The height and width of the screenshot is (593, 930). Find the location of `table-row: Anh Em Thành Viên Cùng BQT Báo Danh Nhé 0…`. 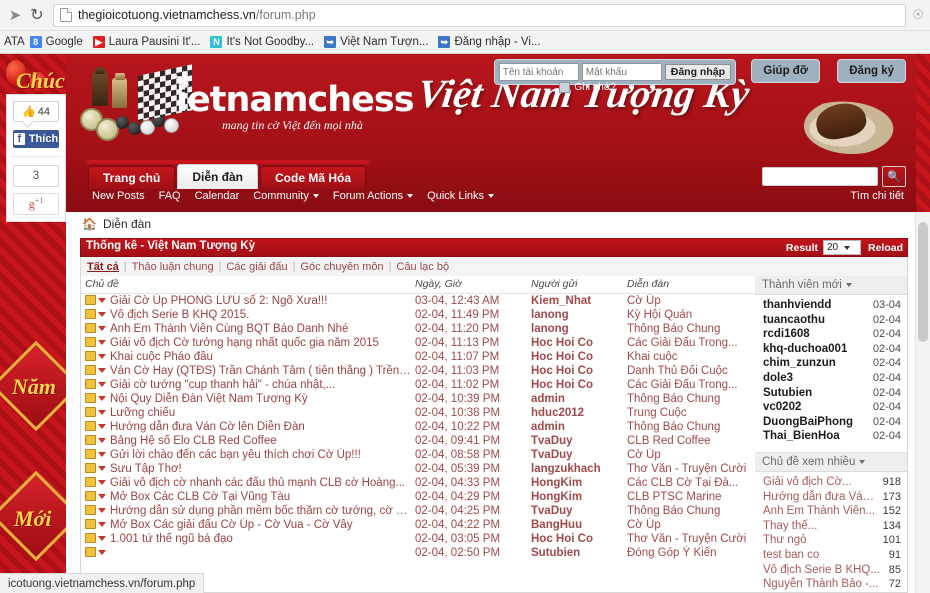

table-row: Anh Em Thành Viên Cùng BQT Báo Danh Nhé 0… is located at coordinates (418, 329).